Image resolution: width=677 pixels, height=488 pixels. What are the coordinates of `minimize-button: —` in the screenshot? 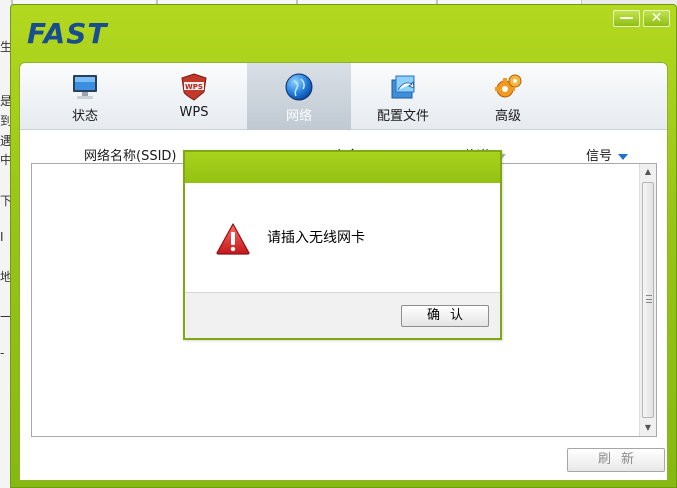 It's located at (626, 18).